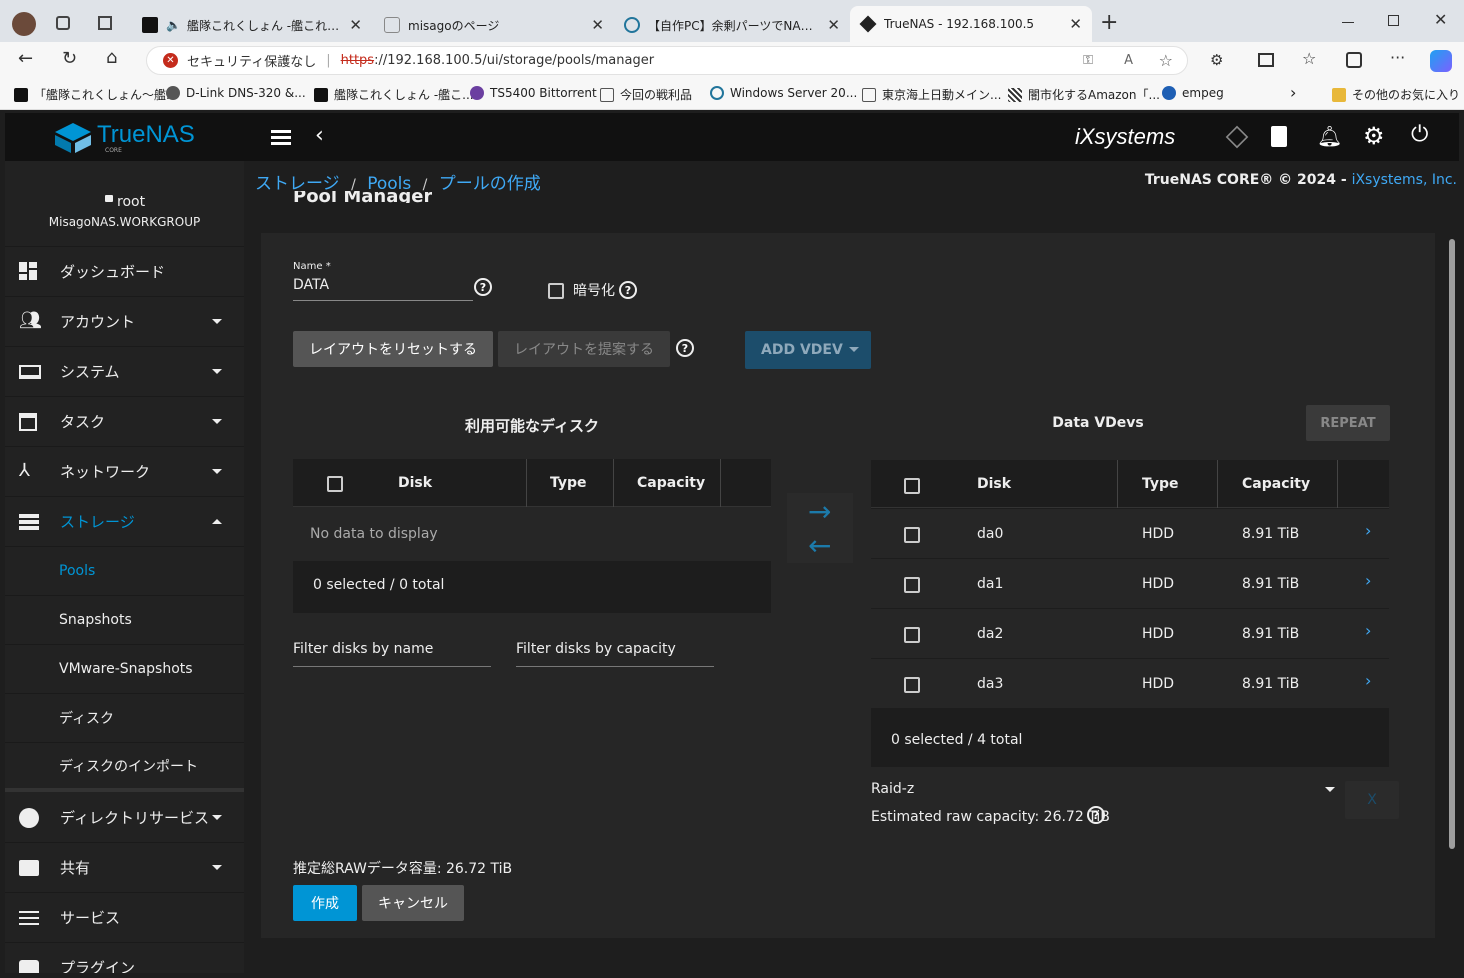  I want to click on ixsystems-logo: iXsystems, so click(1125, 137).